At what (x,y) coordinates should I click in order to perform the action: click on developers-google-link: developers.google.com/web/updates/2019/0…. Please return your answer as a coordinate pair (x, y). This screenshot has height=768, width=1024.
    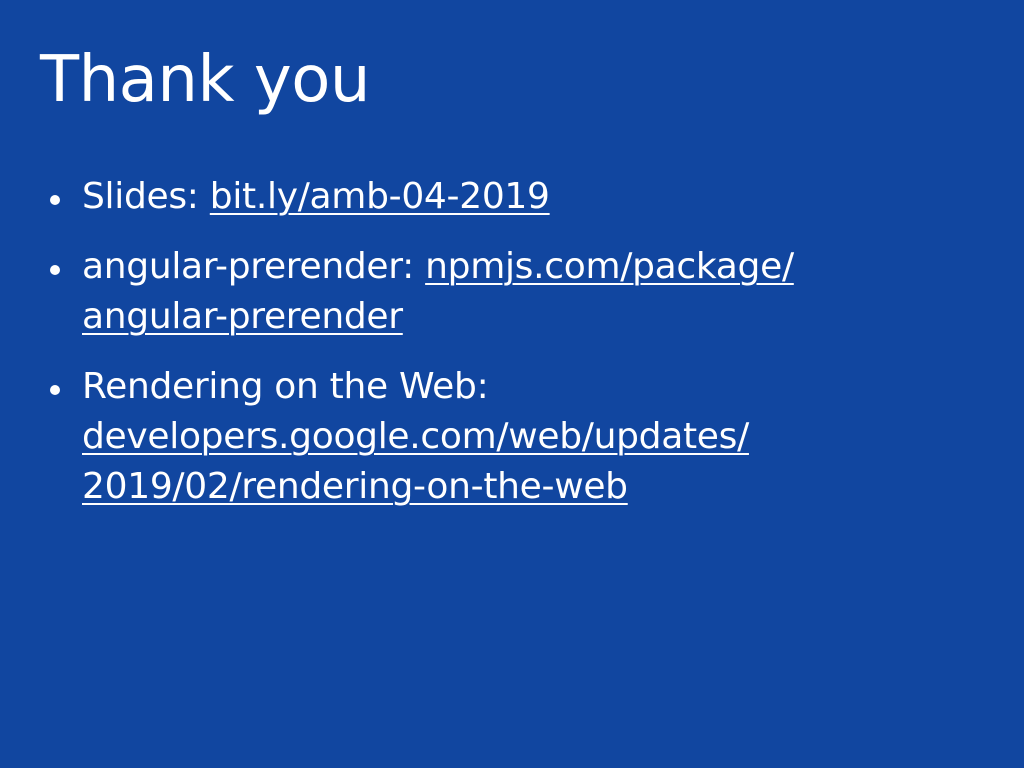
    Looking at the image, I should click on (415, 461).